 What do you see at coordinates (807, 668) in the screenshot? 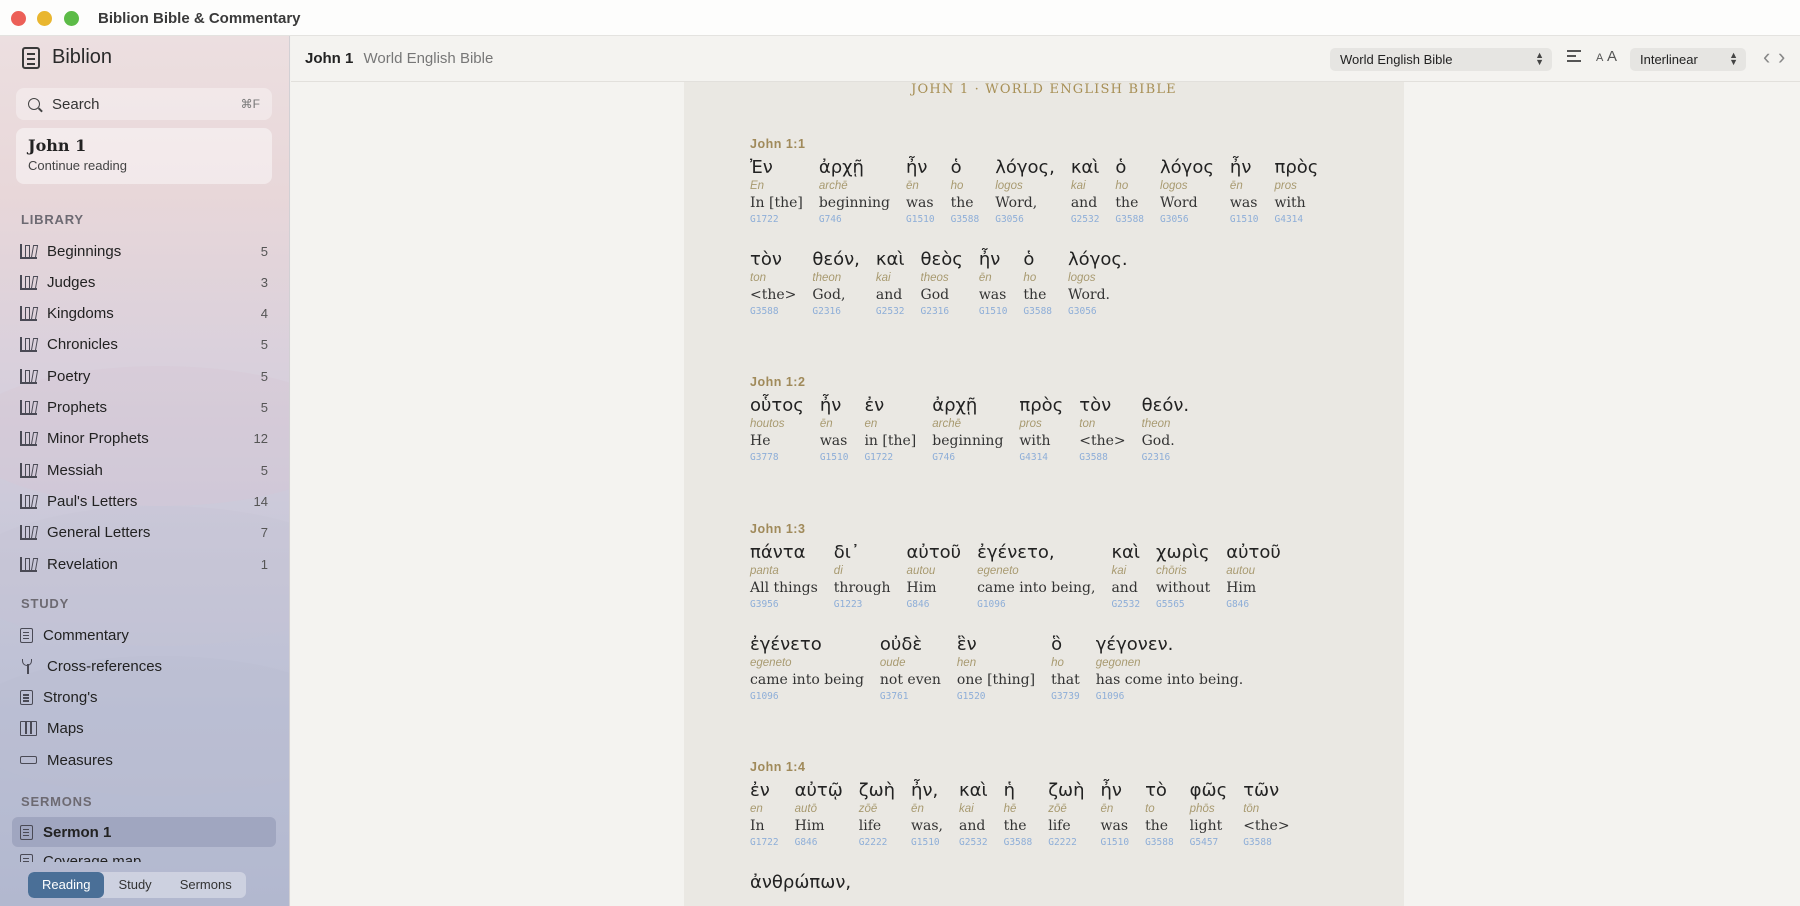
I see `interlinear-word: ἐγένετο egeneto came into being G1096` at bounding box center [807, 668].